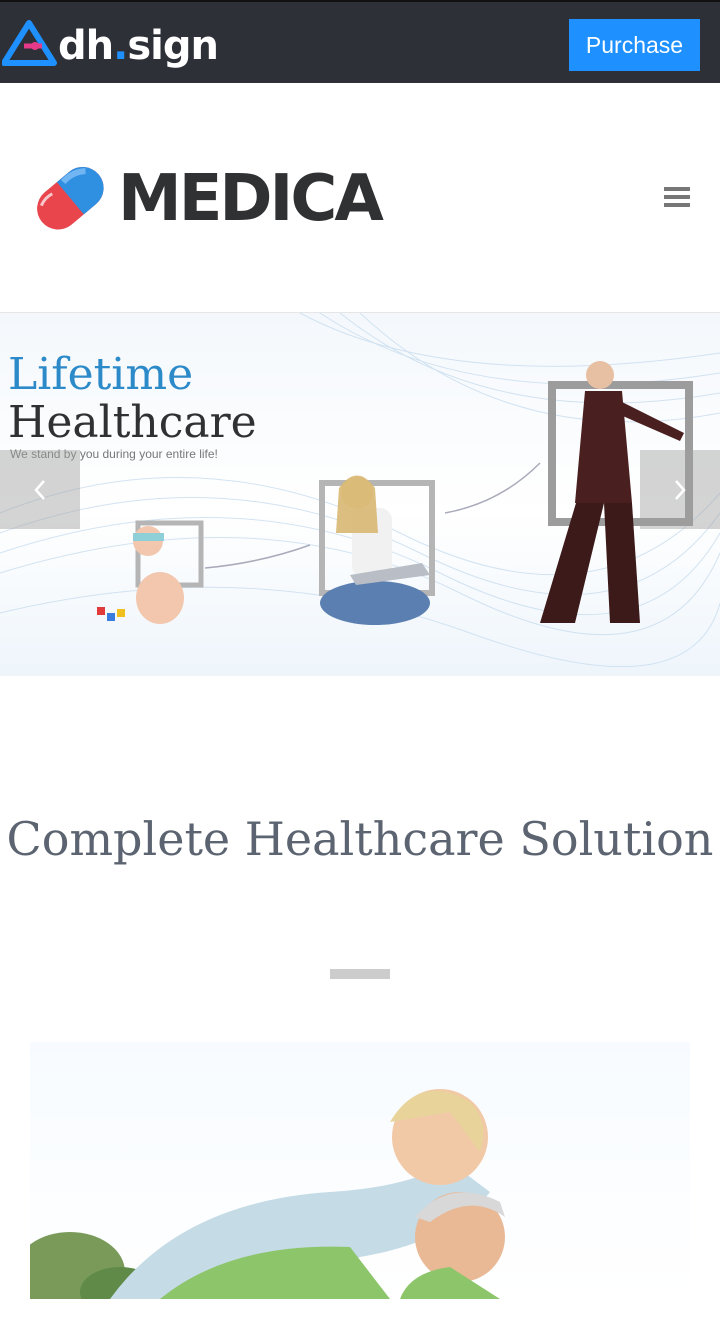 Image resolution: width=720 pixels, height=1317 pixels. What do you see at coordinates (29, 43) in the screenshot?
I see `dhsign-triangle-icon` at bounding box center [29, 43].